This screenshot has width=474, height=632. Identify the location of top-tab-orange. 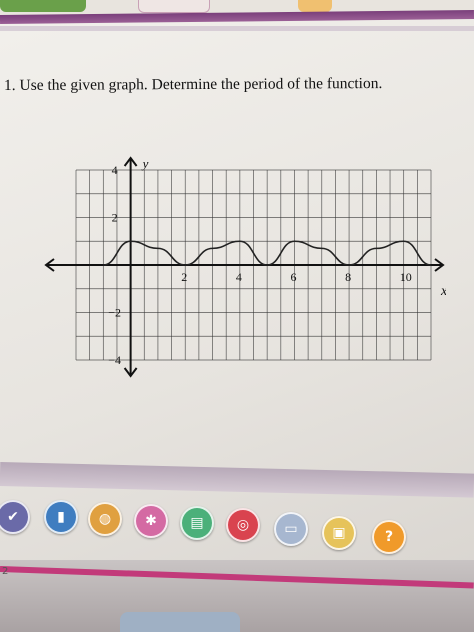
(315, 6).